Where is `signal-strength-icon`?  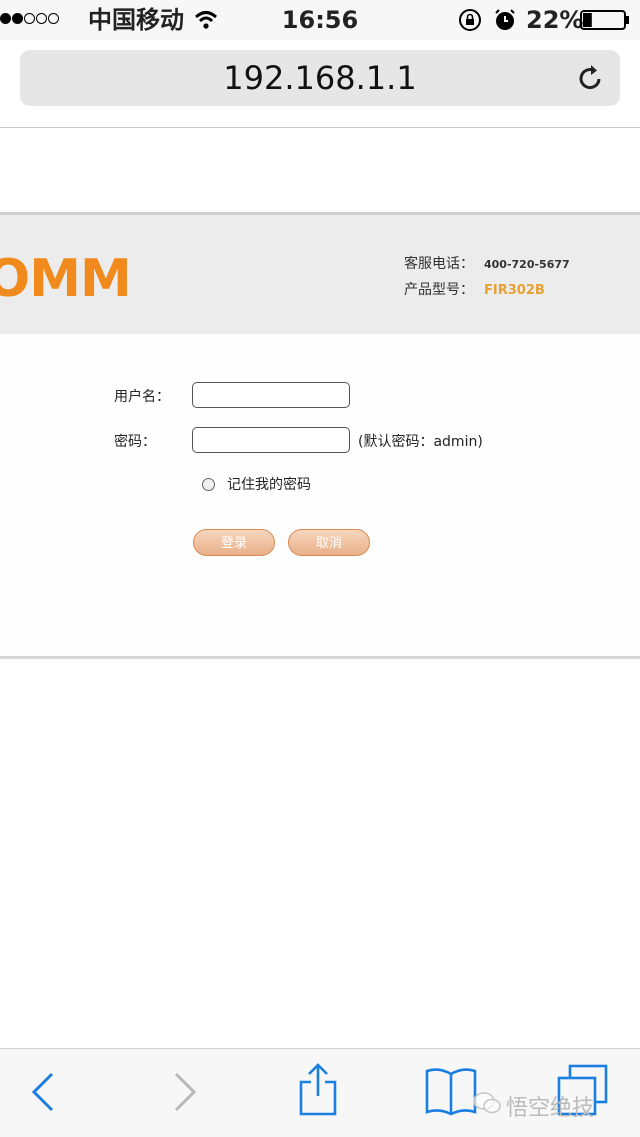 signal-strength-icon is located at coordinates (29, 20).